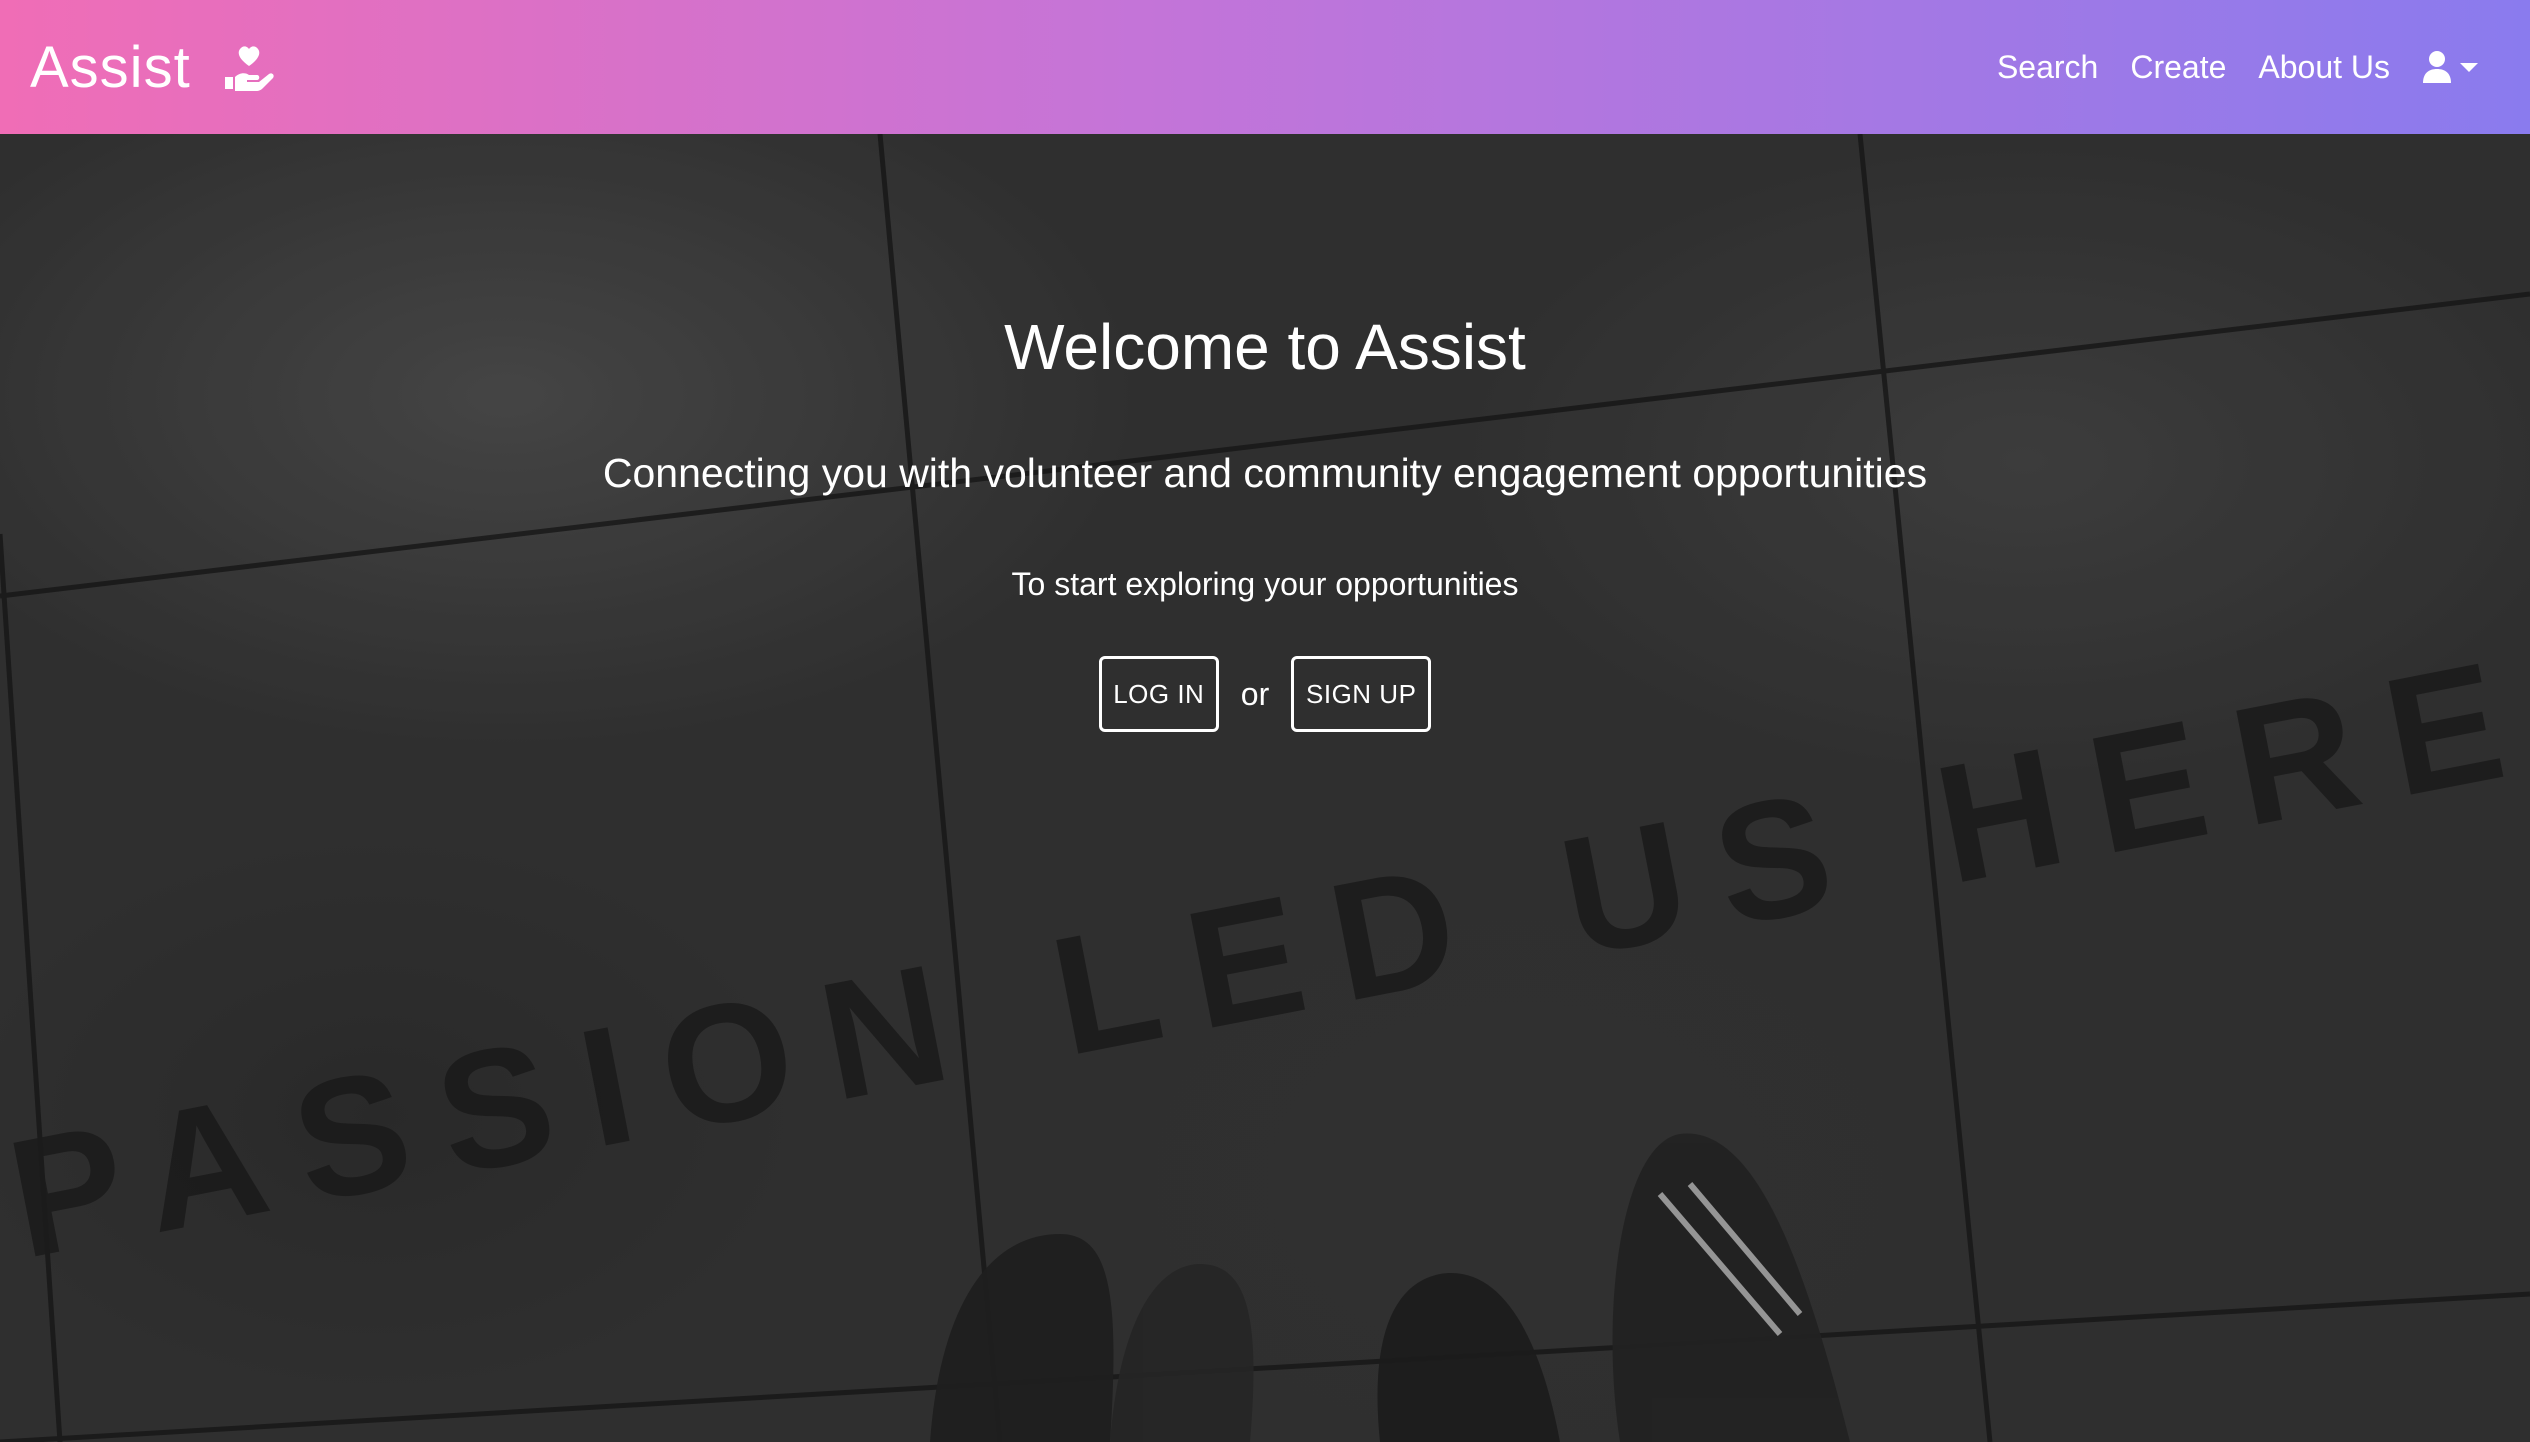  I want to click on user-icon, so click(2437, 67).